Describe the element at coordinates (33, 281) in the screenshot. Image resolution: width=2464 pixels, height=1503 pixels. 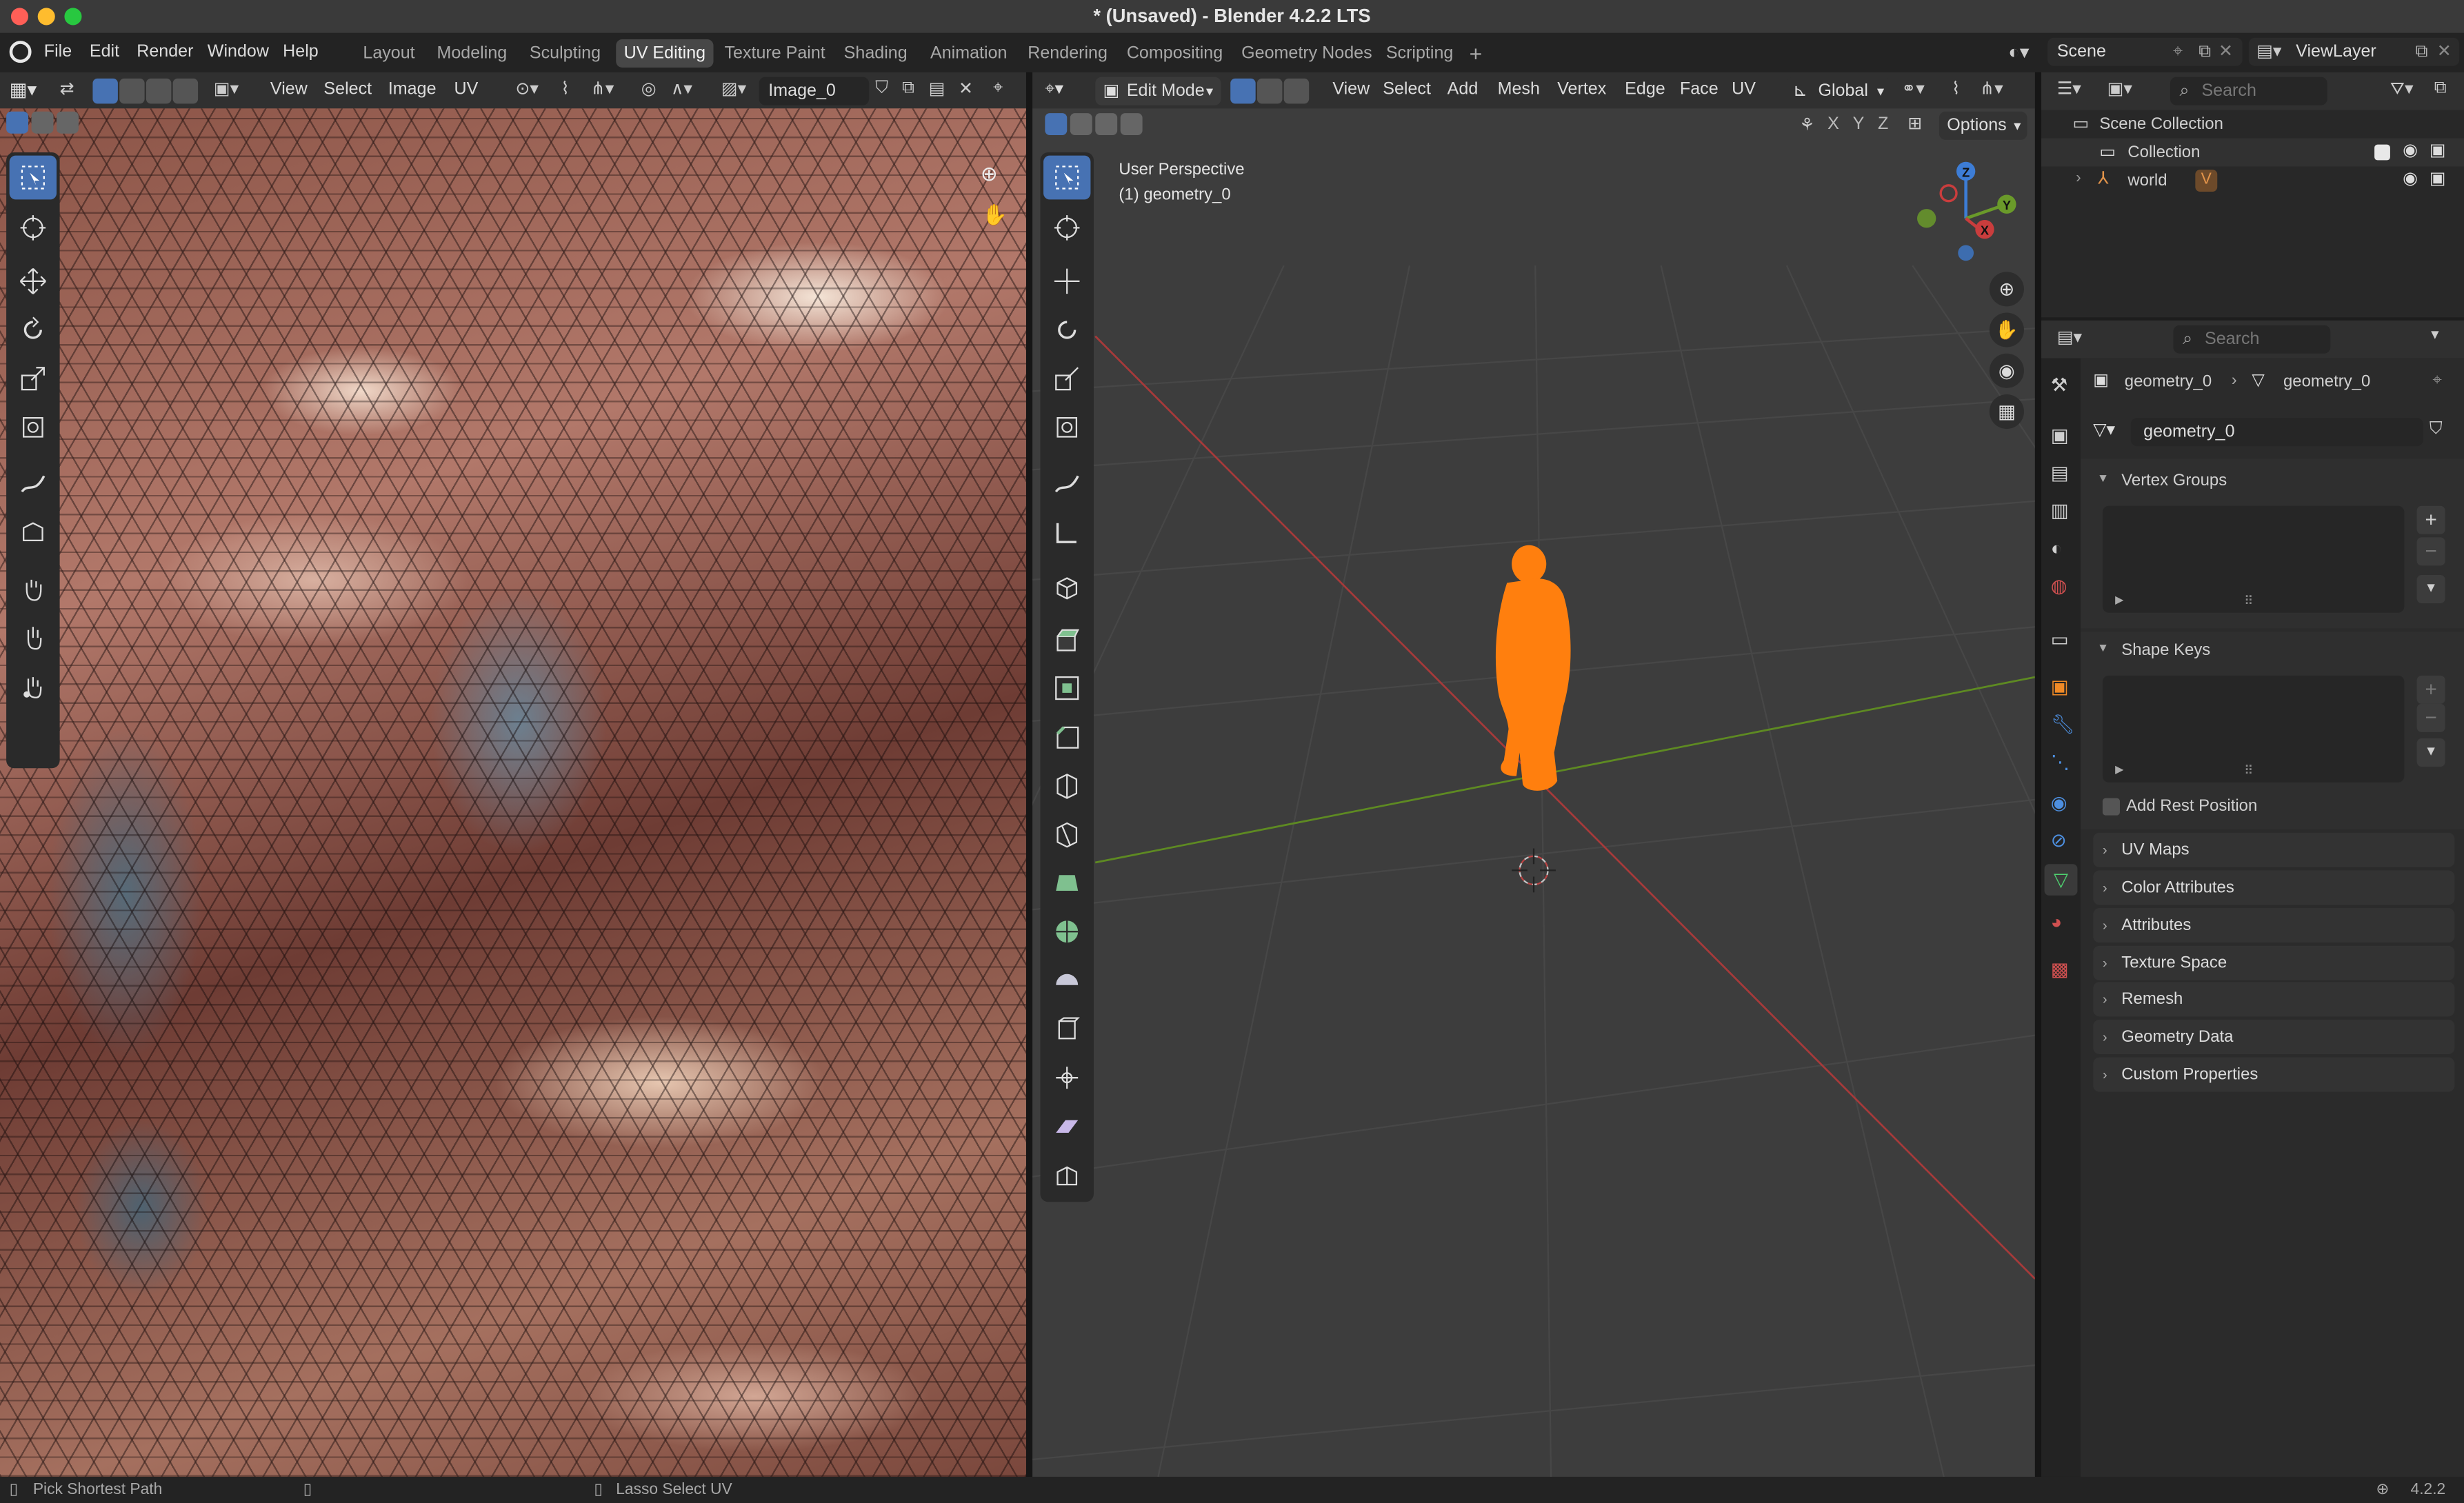
I see `move-tool` at that location.